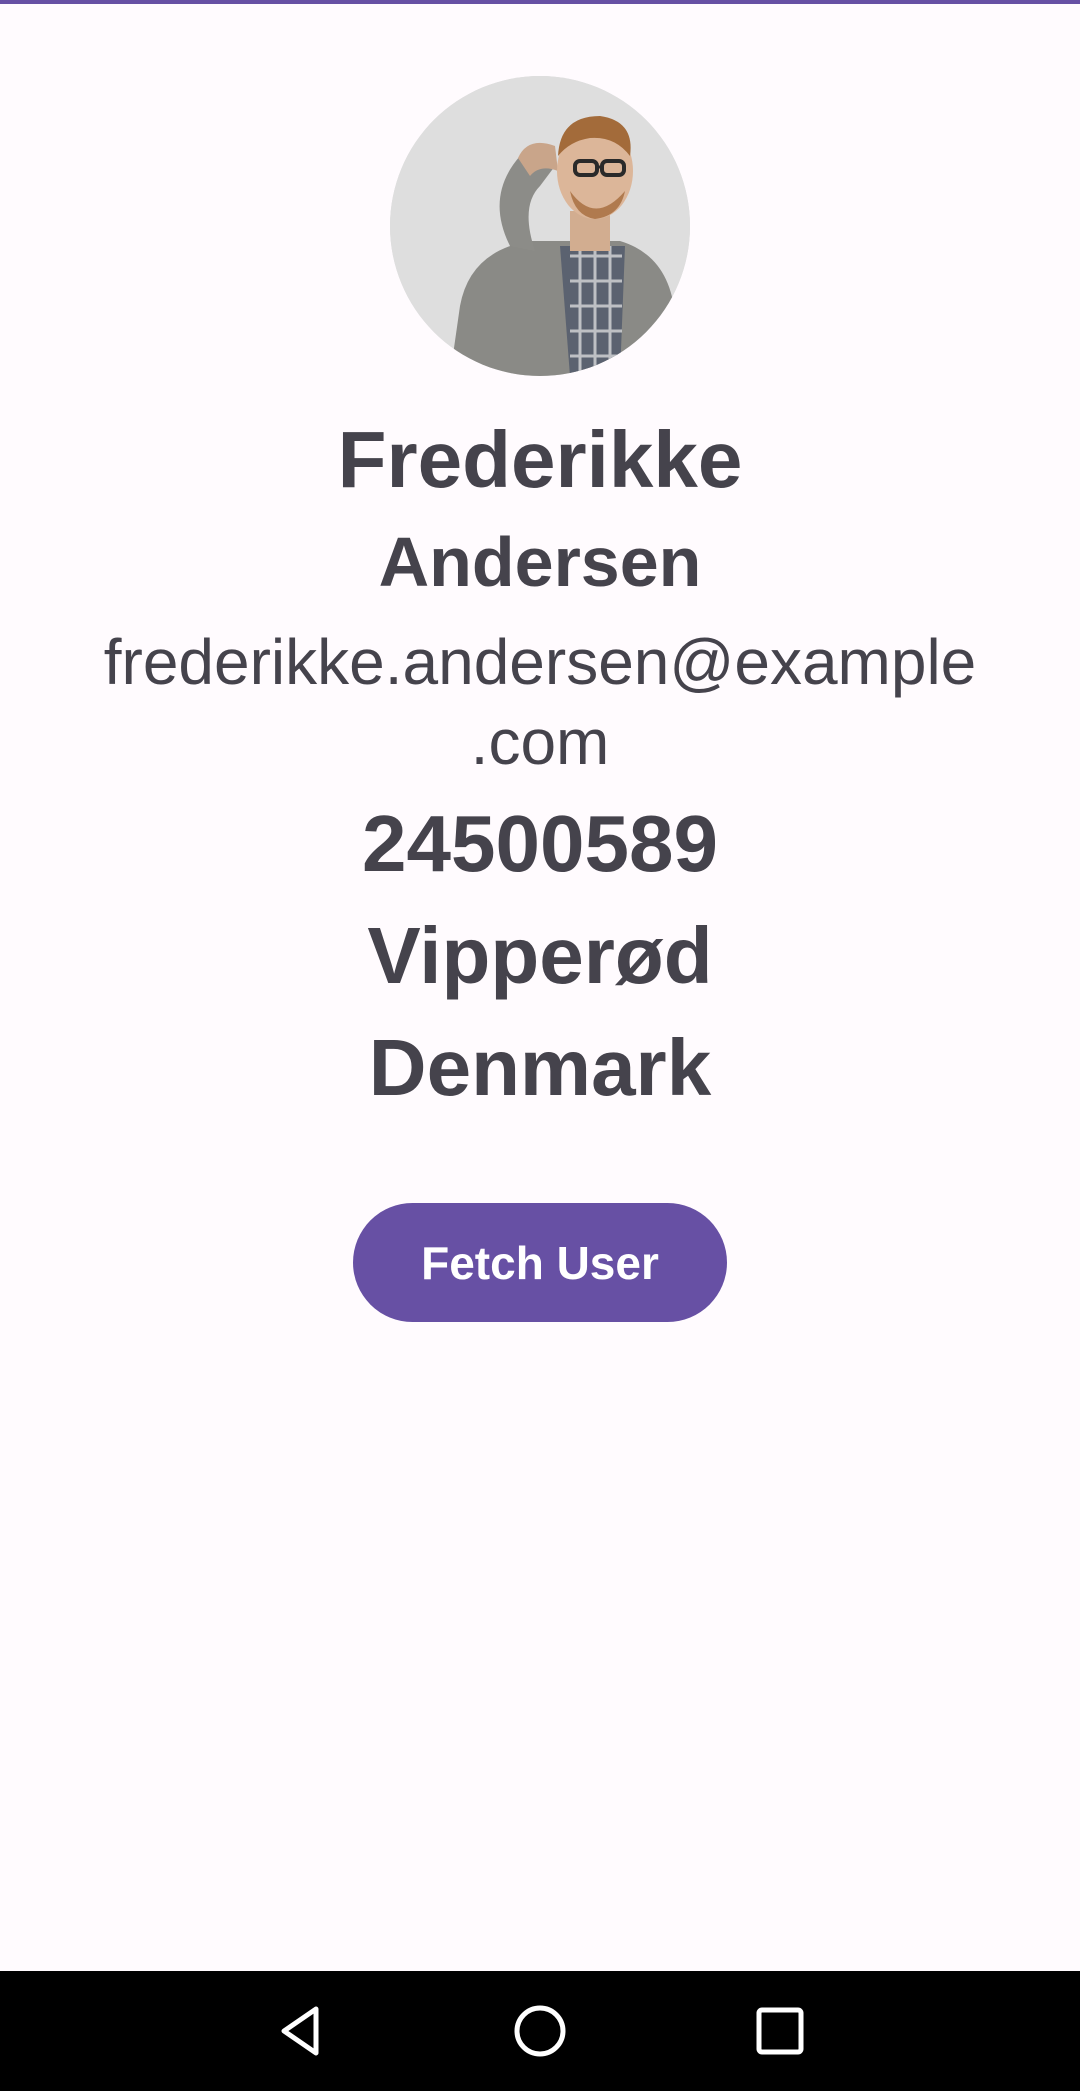 Image resolution: width=1080 pixels, height=2091 pixels. I want to click on city: Vipperød, so click(540, 955).